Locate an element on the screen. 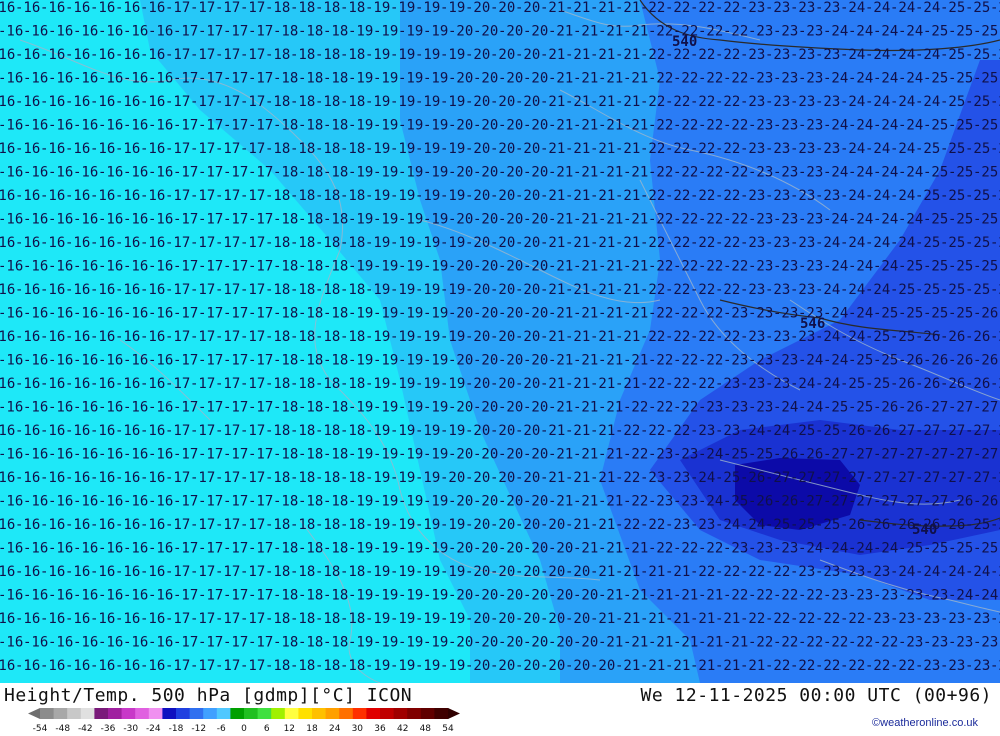 This screenshot has width=1000, height=736. copyright-link: ©weatheronline.co.uk is located at coordinates (925, 723).